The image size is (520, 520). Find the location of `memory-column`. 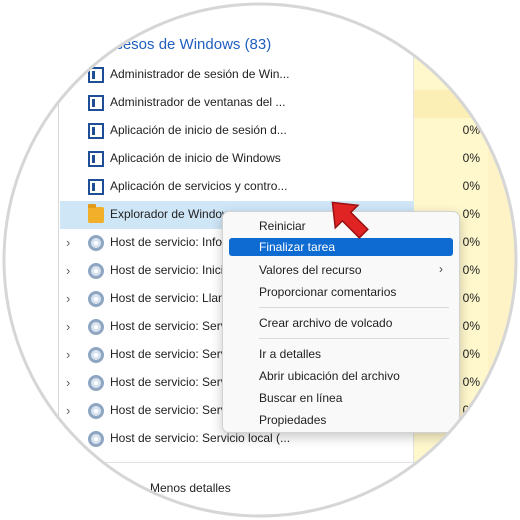

memory-column is located at coordinates (504, 231).